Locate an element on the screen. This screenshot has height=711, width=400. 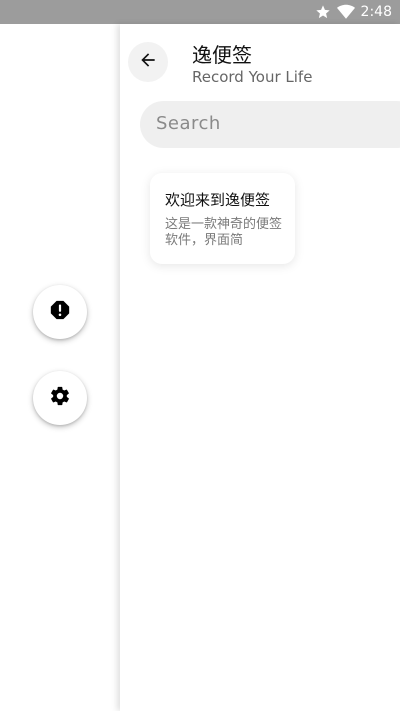
note-card: 欢迎来到逸便签 这是一款神奇的便签软件，界面简 is located at coordinates (222, 218).